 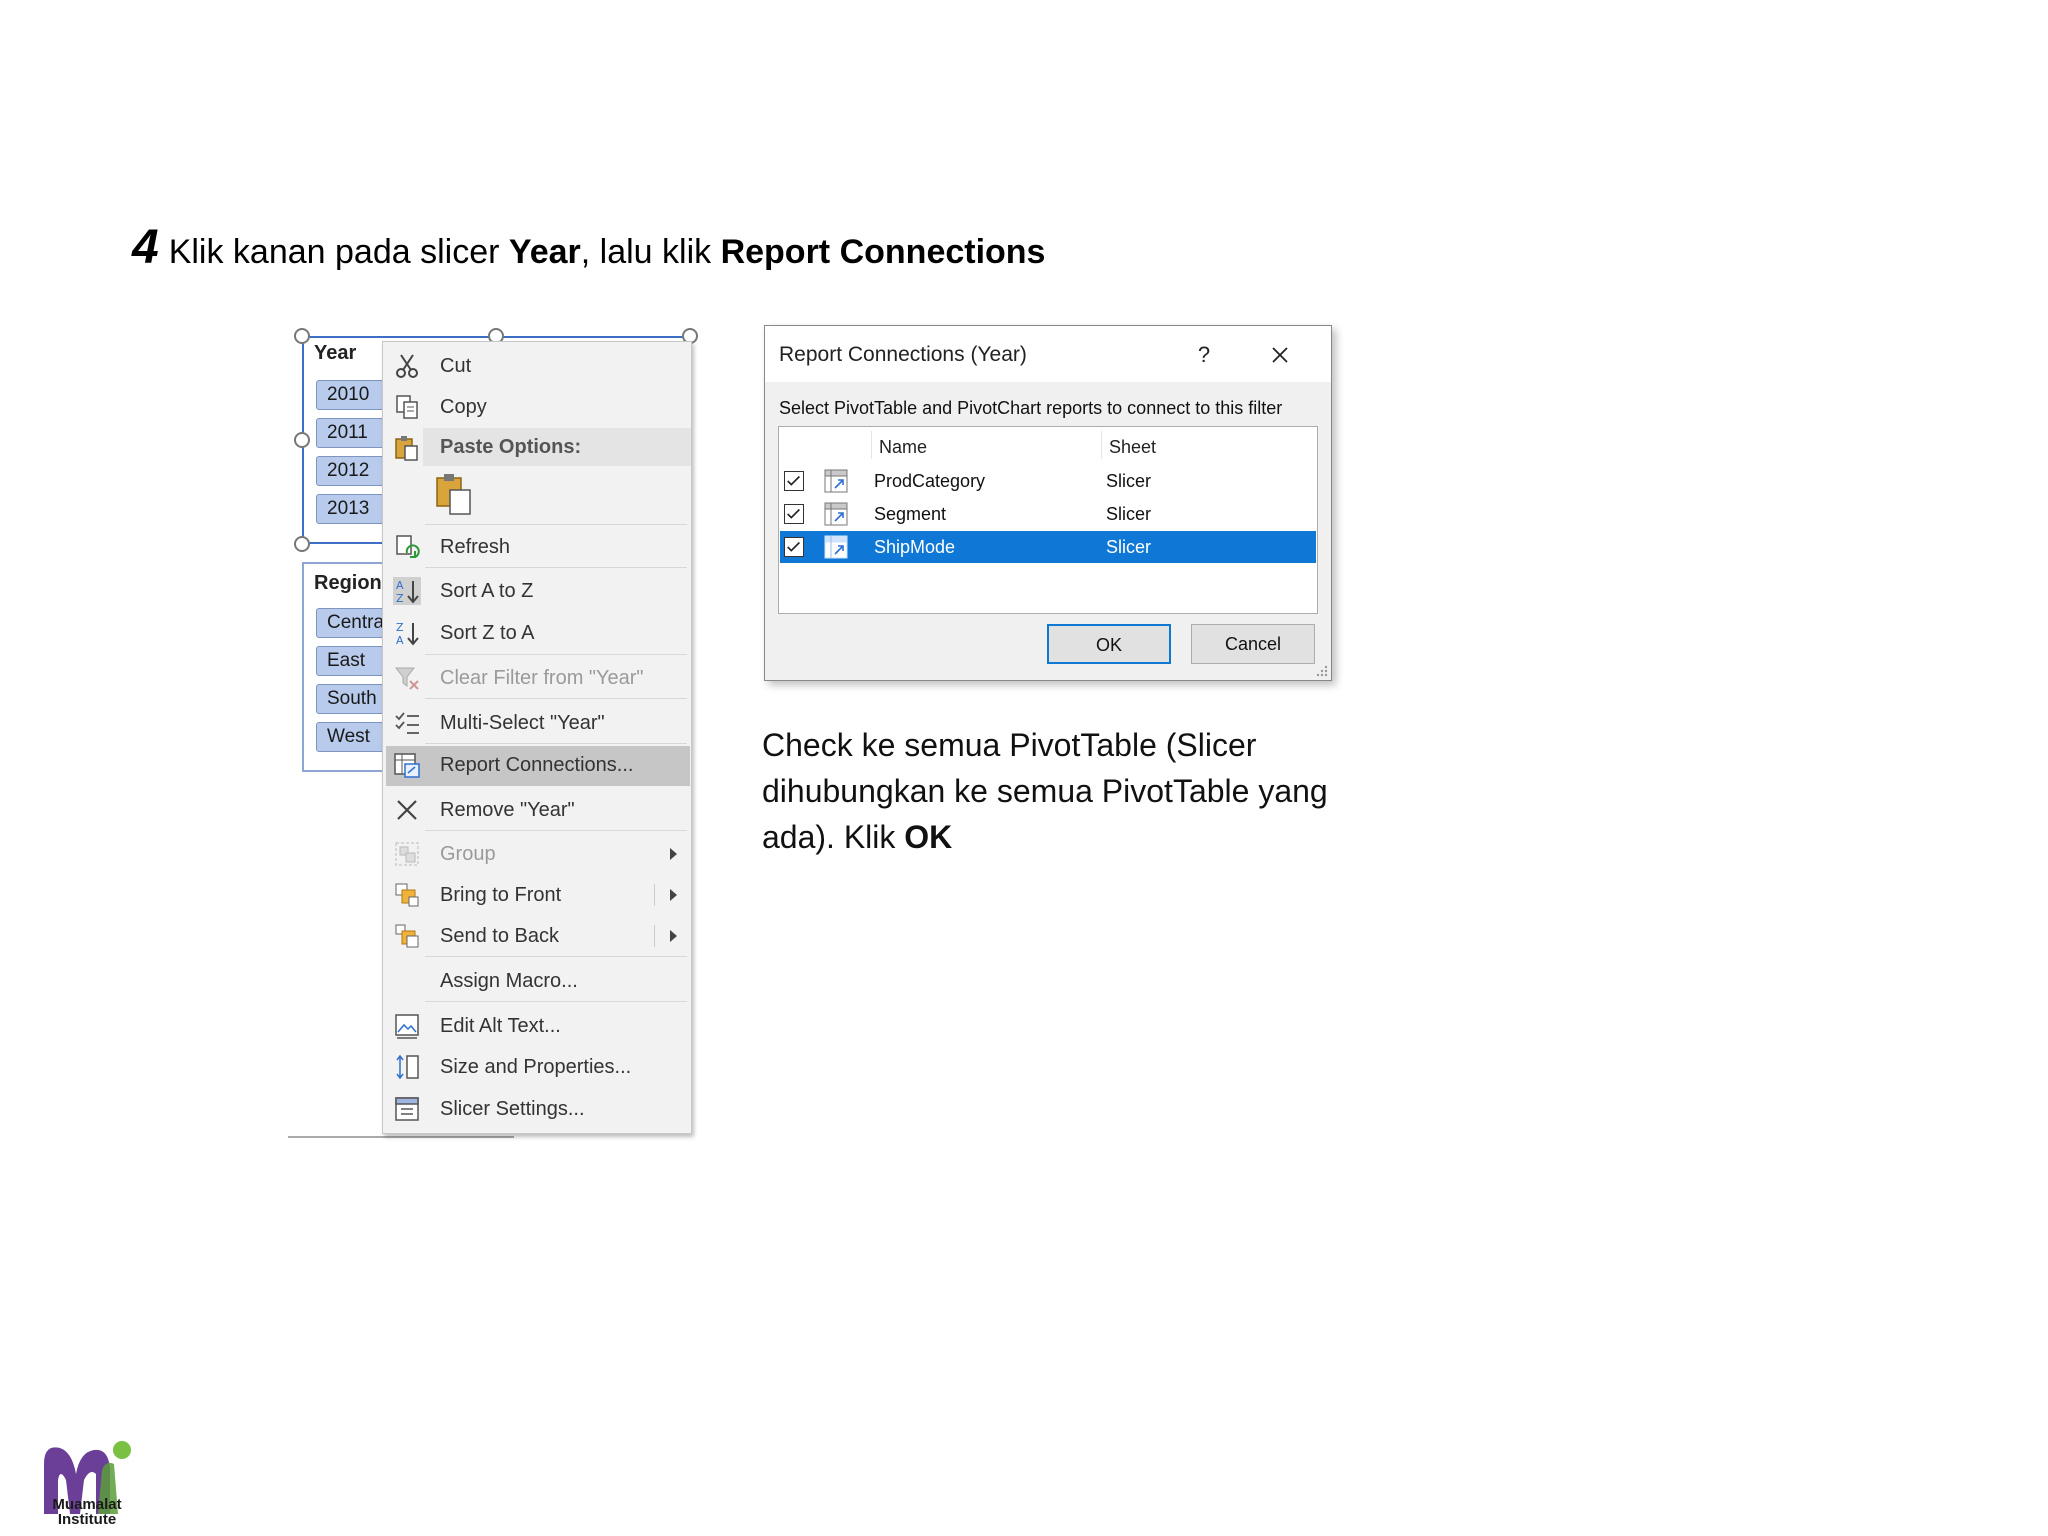 I want to click on menu-clear-filter-label: Clear Filter from "Year", so click(x=542, y=678).